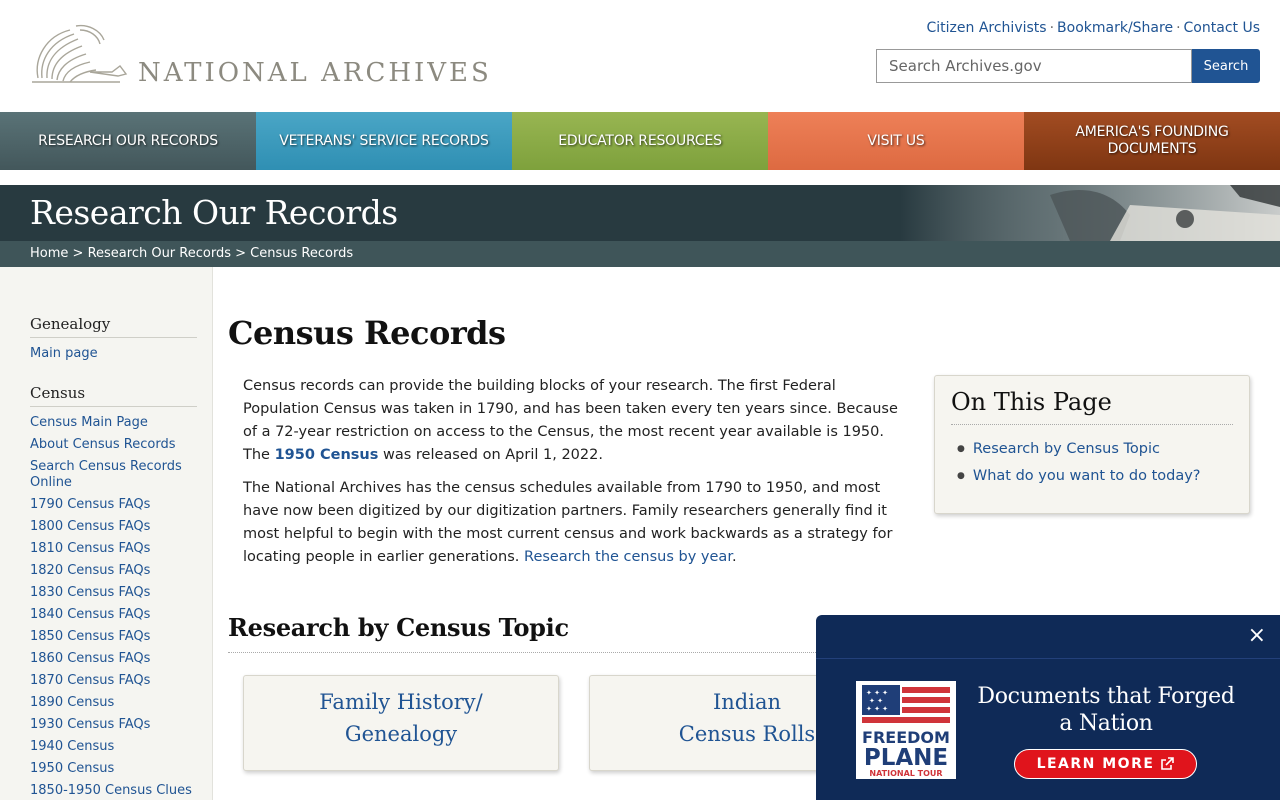 This screenshot has width=1280, height=800. I want to click on sidebar-link: 1930 Census FAQs, so click(113, 725).